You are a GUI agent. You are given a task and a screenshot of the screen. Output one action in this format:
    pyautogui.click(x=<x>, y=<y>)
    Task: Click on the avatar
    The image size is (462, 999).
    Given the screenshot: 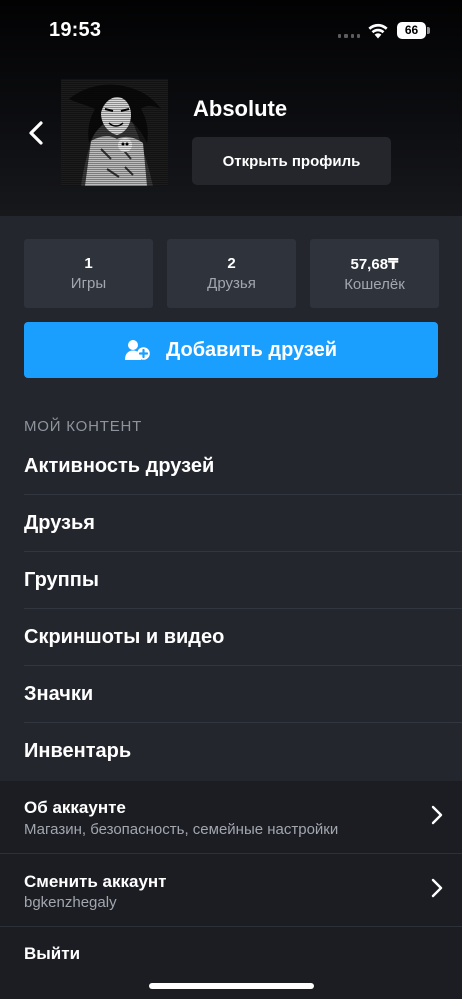 What is the action you would take?
    pyautogui.click(x=114, y=132)
    